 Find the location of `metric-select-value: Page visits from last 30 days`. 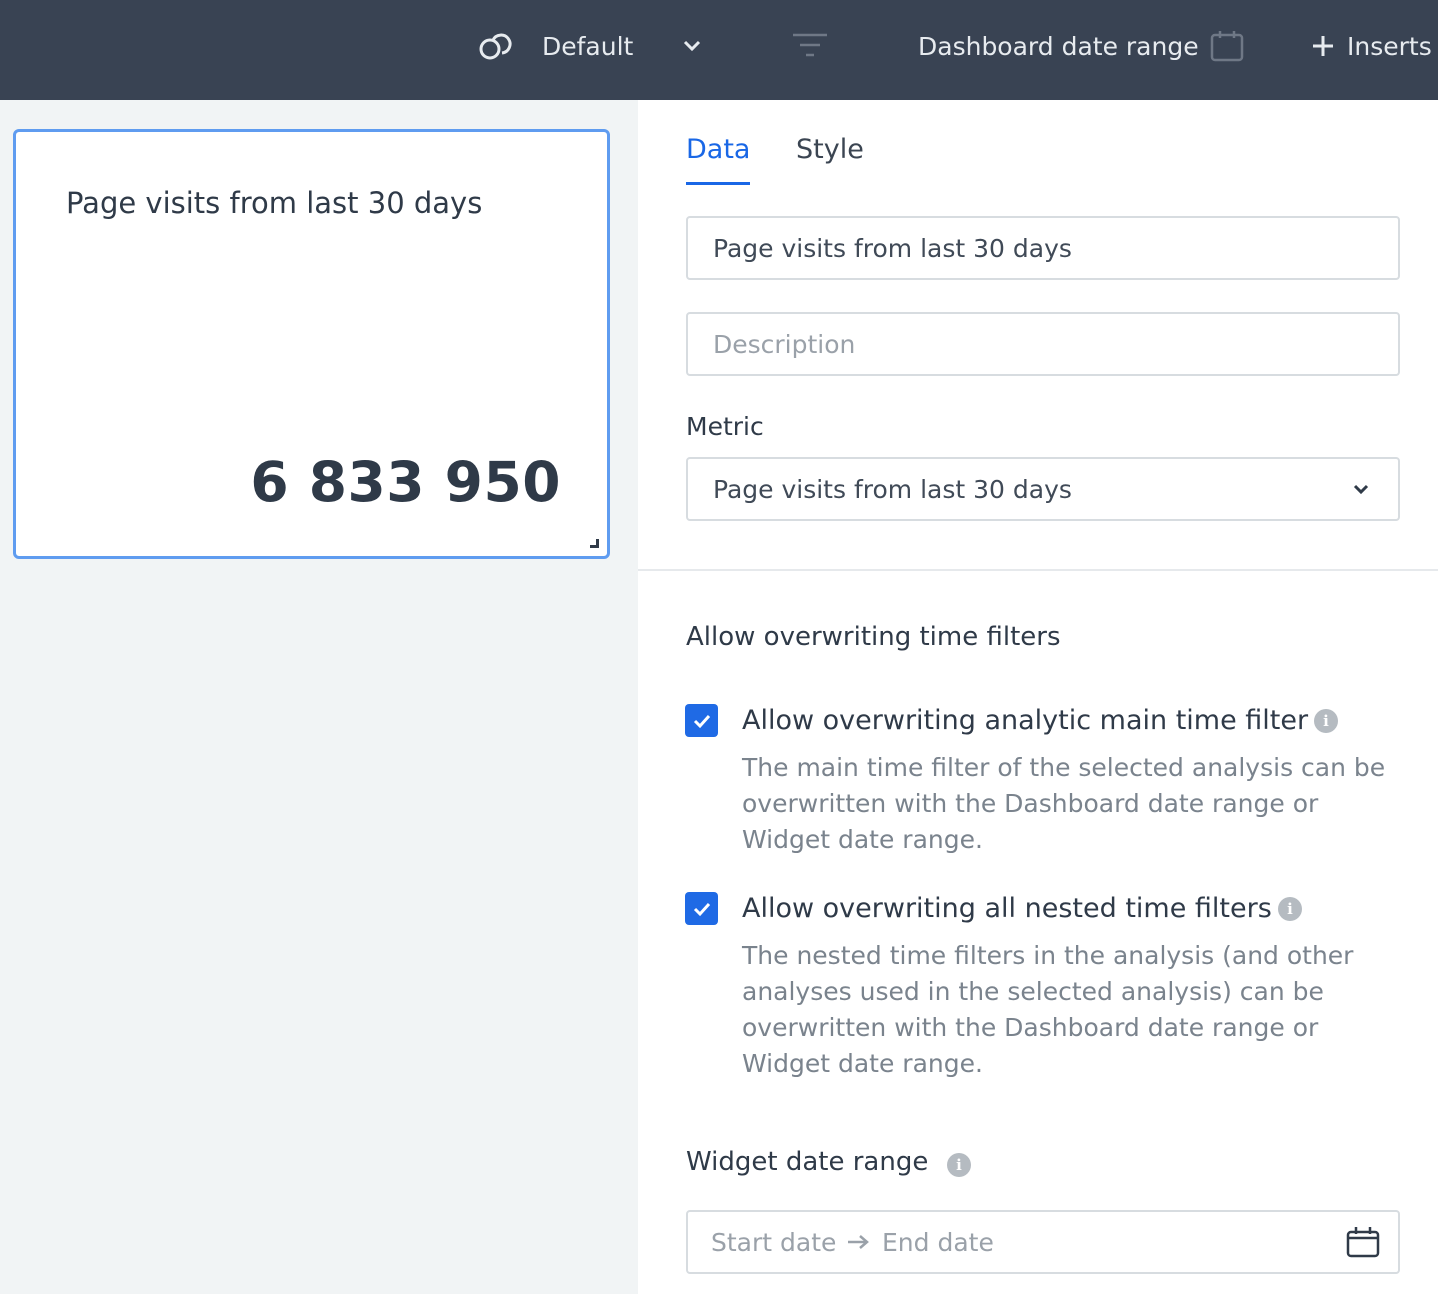

metric-select-value: Page visits from last 30 days is located at coordinates (892, 489).